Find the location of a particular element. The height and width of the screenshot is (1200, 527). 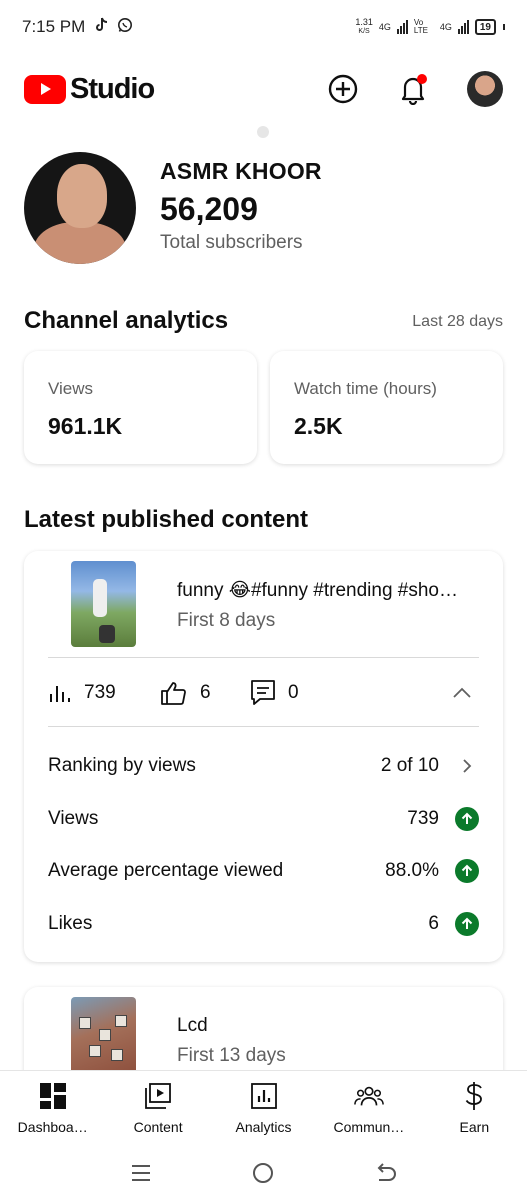

nav-earn: Earn is located at coordinates (474, 1105).